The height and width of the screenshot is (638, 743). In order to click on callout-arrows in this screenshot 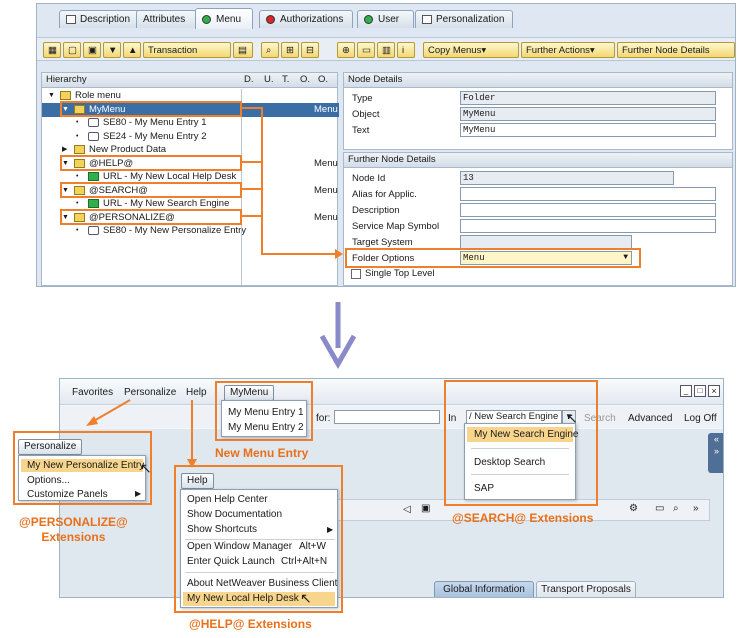, I will do `click(141, 433)`.